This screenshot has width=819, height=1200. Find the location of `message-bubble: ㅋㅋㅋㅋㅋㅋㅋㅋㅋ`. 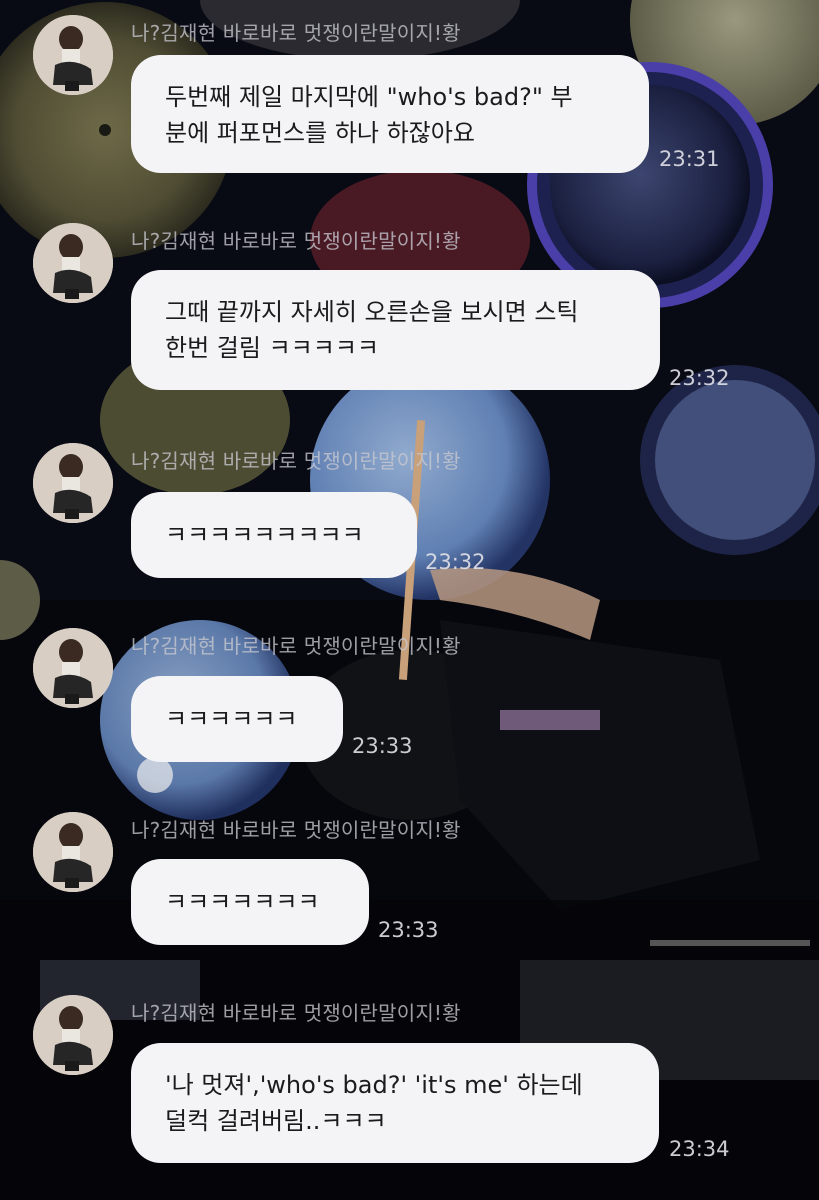

message-bubble: ㅋㅋㅋㅋㅋㅋㅋㅋㅋ is located at coordinates (274, 535).